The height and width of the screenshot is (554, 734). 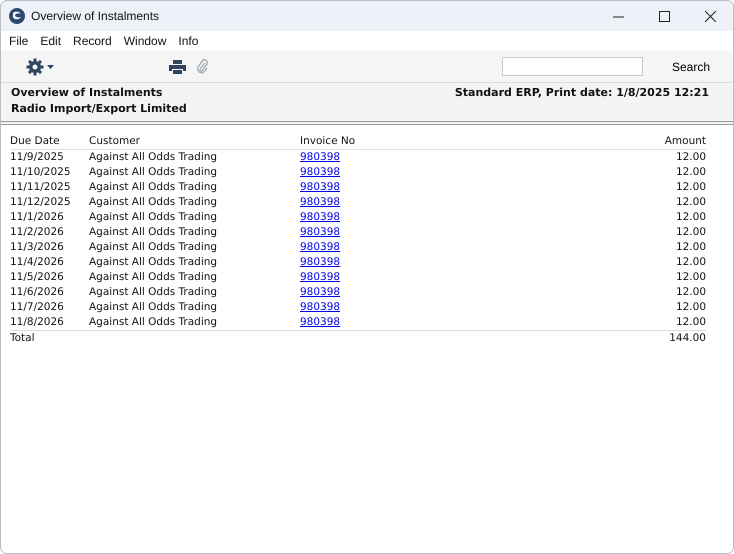 I want to click on total-label: Total, so click(x=23, y=338).